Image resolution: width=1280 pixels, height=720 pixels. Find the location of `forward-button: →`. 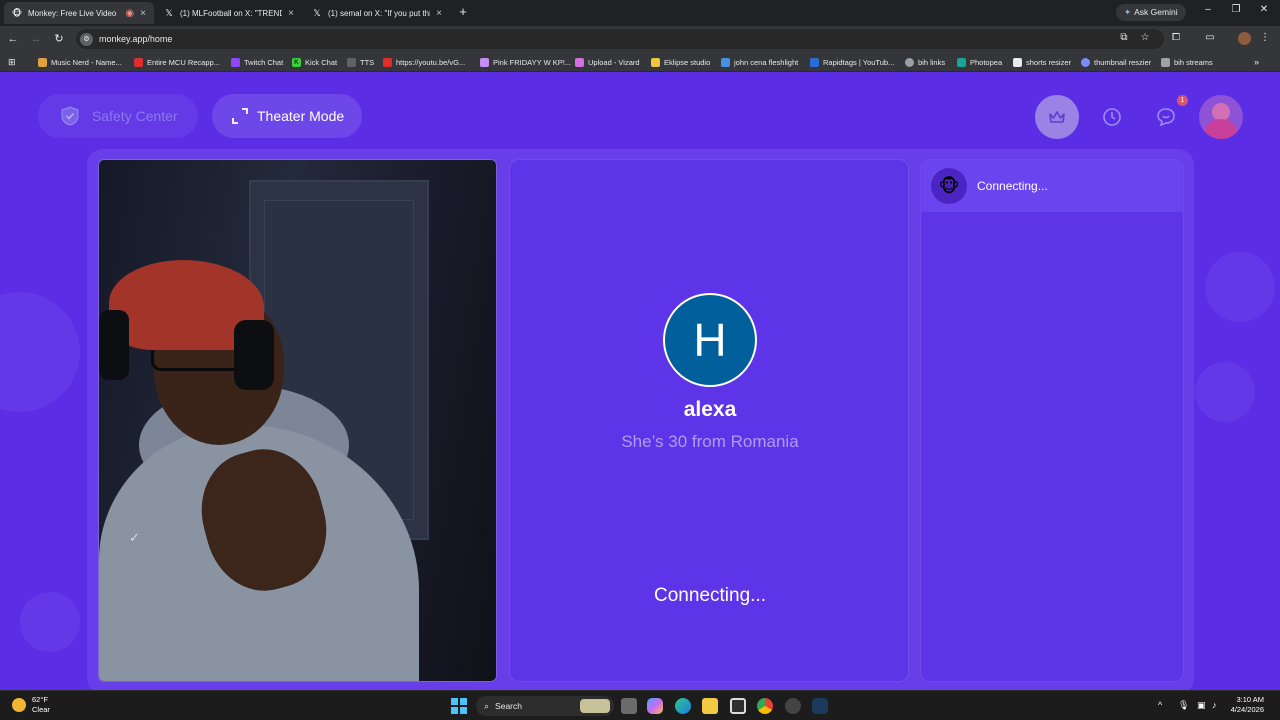

forward-button: → is located at coordinates (36, 39).